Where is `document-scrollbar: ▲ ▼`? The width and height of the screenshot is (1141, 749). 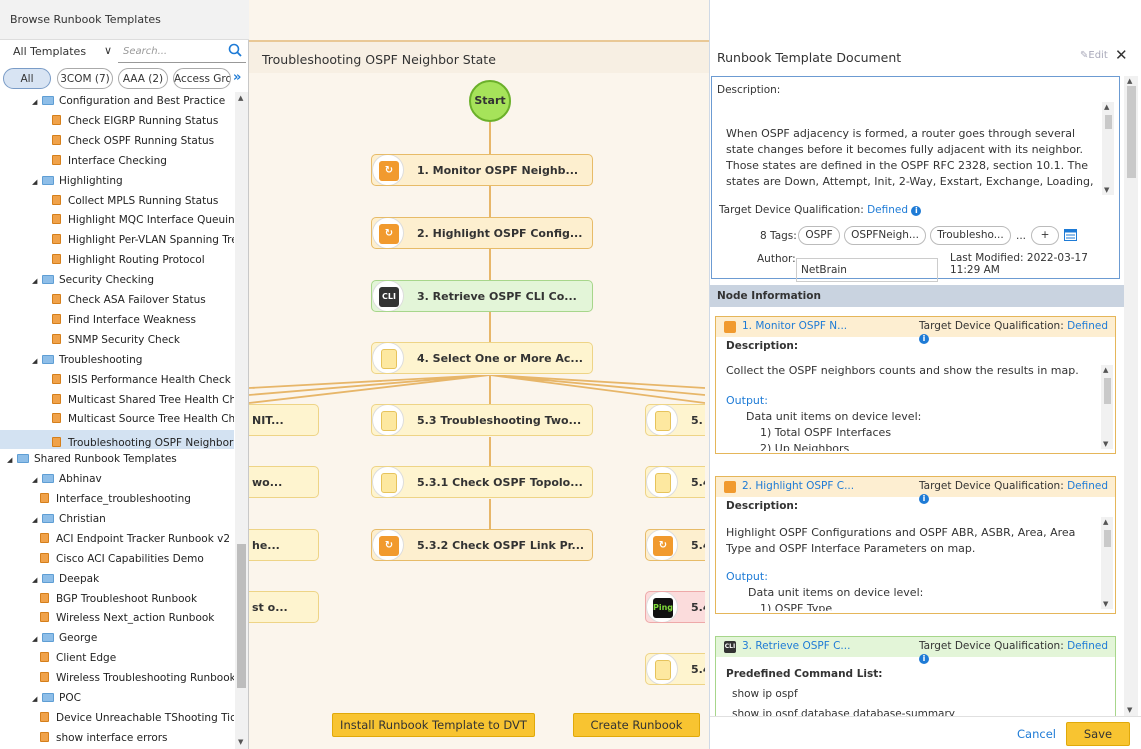
document-scrollbar: ▲ ▼ is located at coordinates (1131, 396).